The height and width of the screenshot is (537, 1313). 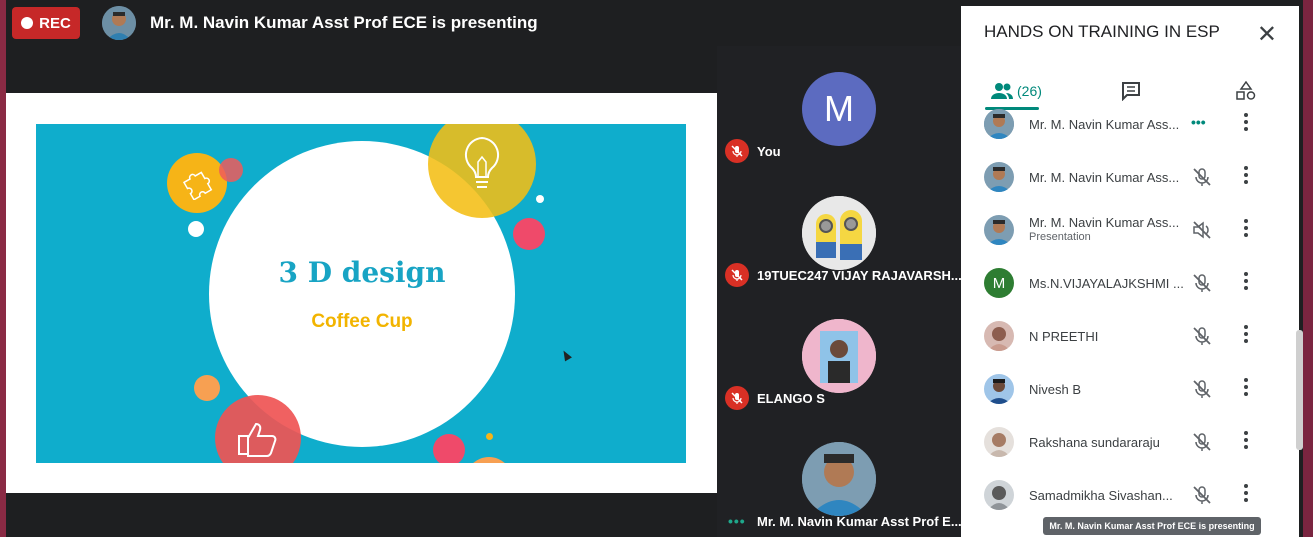 I want to click on deco-circle-pink, so click(x=449, y=448).